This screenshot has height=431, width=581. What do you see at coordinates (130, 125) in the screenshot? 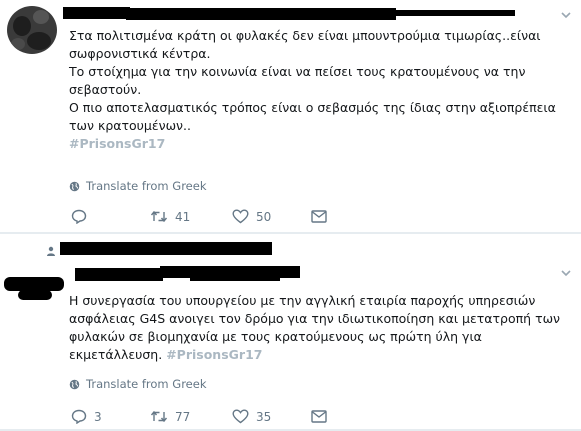
I see `tweet-text-line: των κρατουμένων..` at bounding box center [130, 125].